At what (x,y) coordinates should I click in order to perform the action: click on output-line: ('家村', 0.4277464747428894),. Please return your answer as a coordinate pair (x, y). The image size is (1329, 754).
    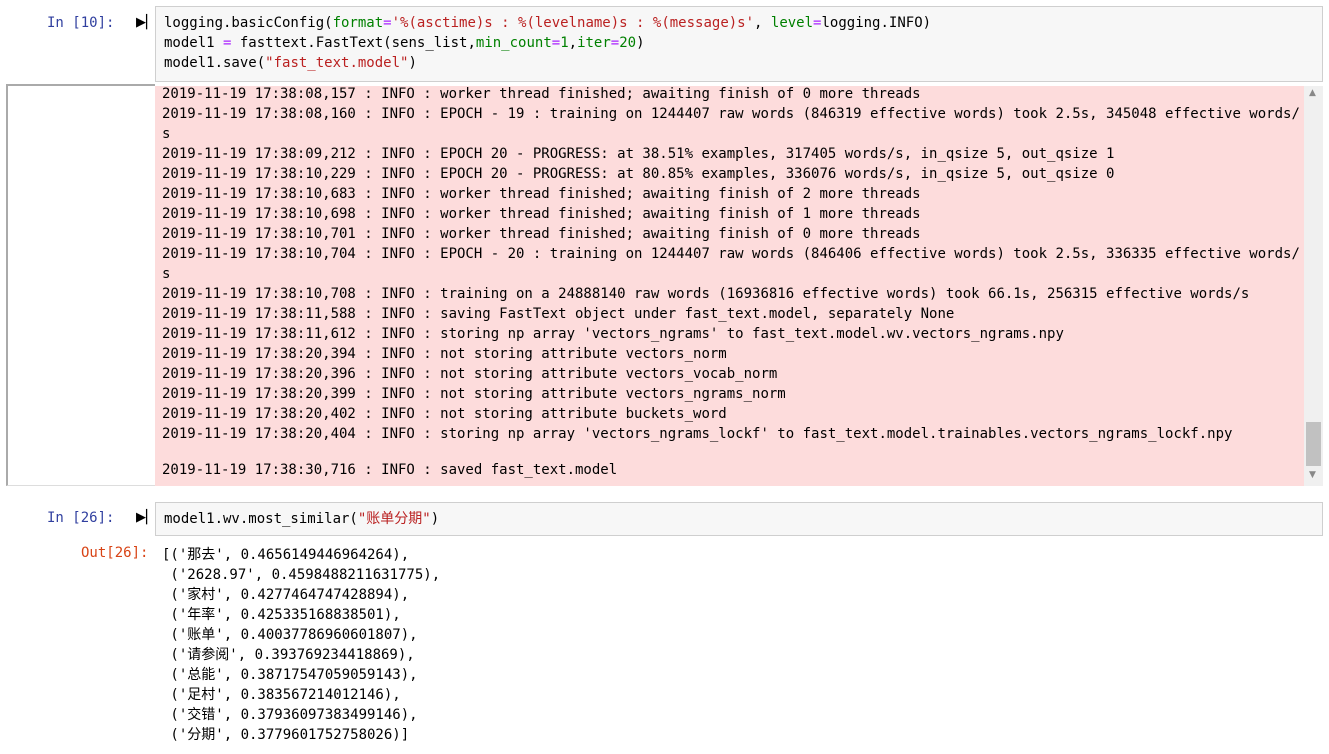
    Looking at the image, I should click on (286, 595).